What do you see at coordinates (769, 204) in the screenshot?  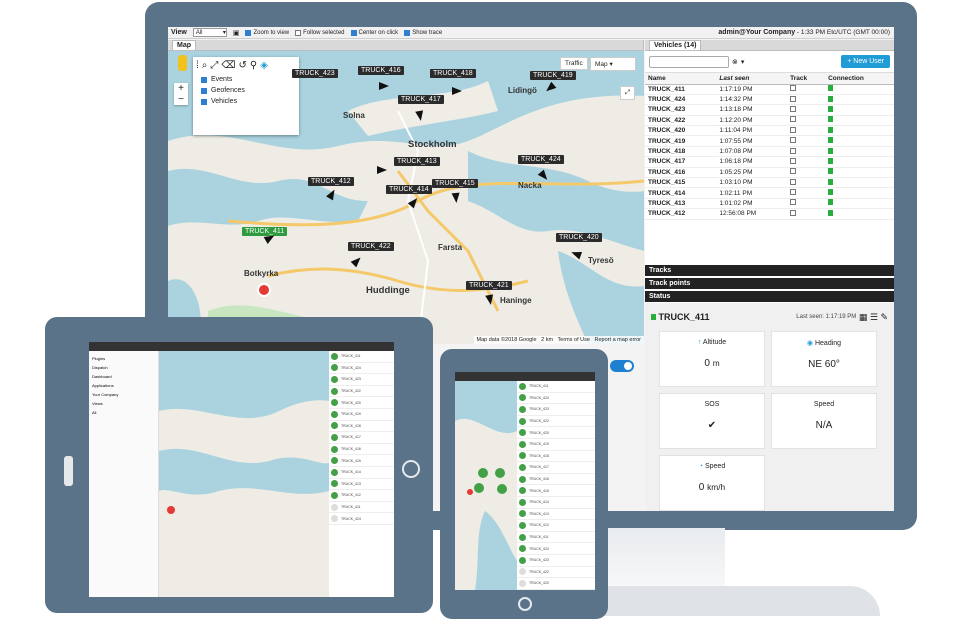 I see `table-row: TRUCK_413 1:01:02 PM` at bounding box center [769, 204].